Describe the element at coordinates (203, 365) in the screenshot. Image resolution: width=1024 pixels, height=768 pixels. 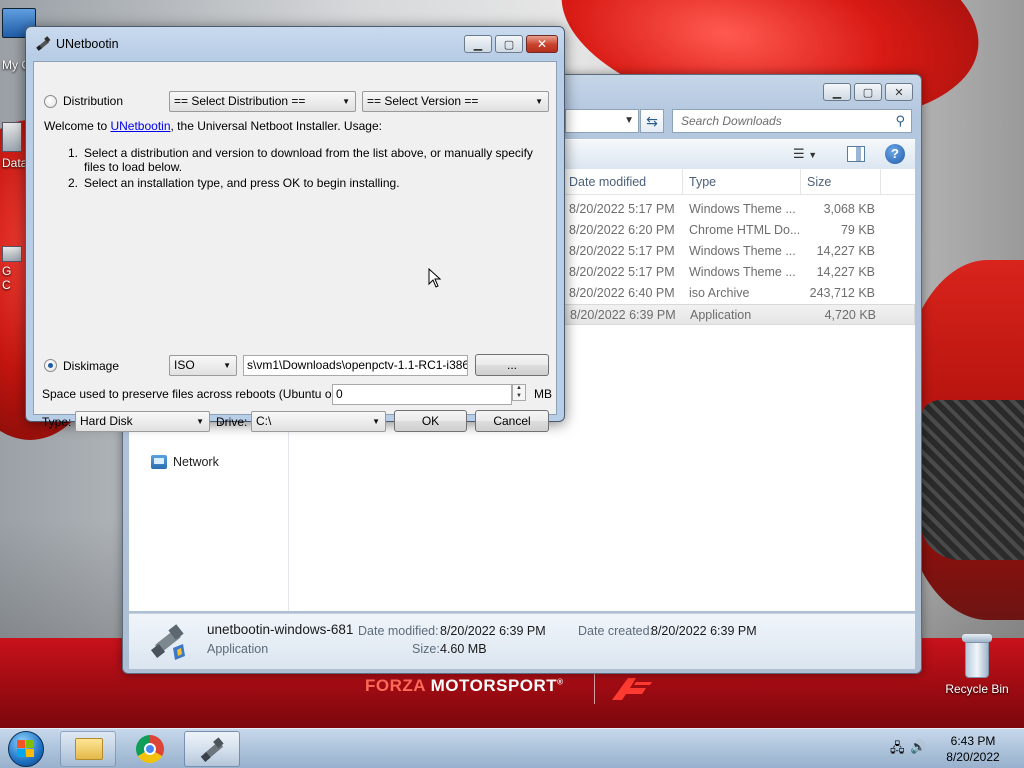
I see `diskimage-format-dropdown: ISO ▼` at that location.